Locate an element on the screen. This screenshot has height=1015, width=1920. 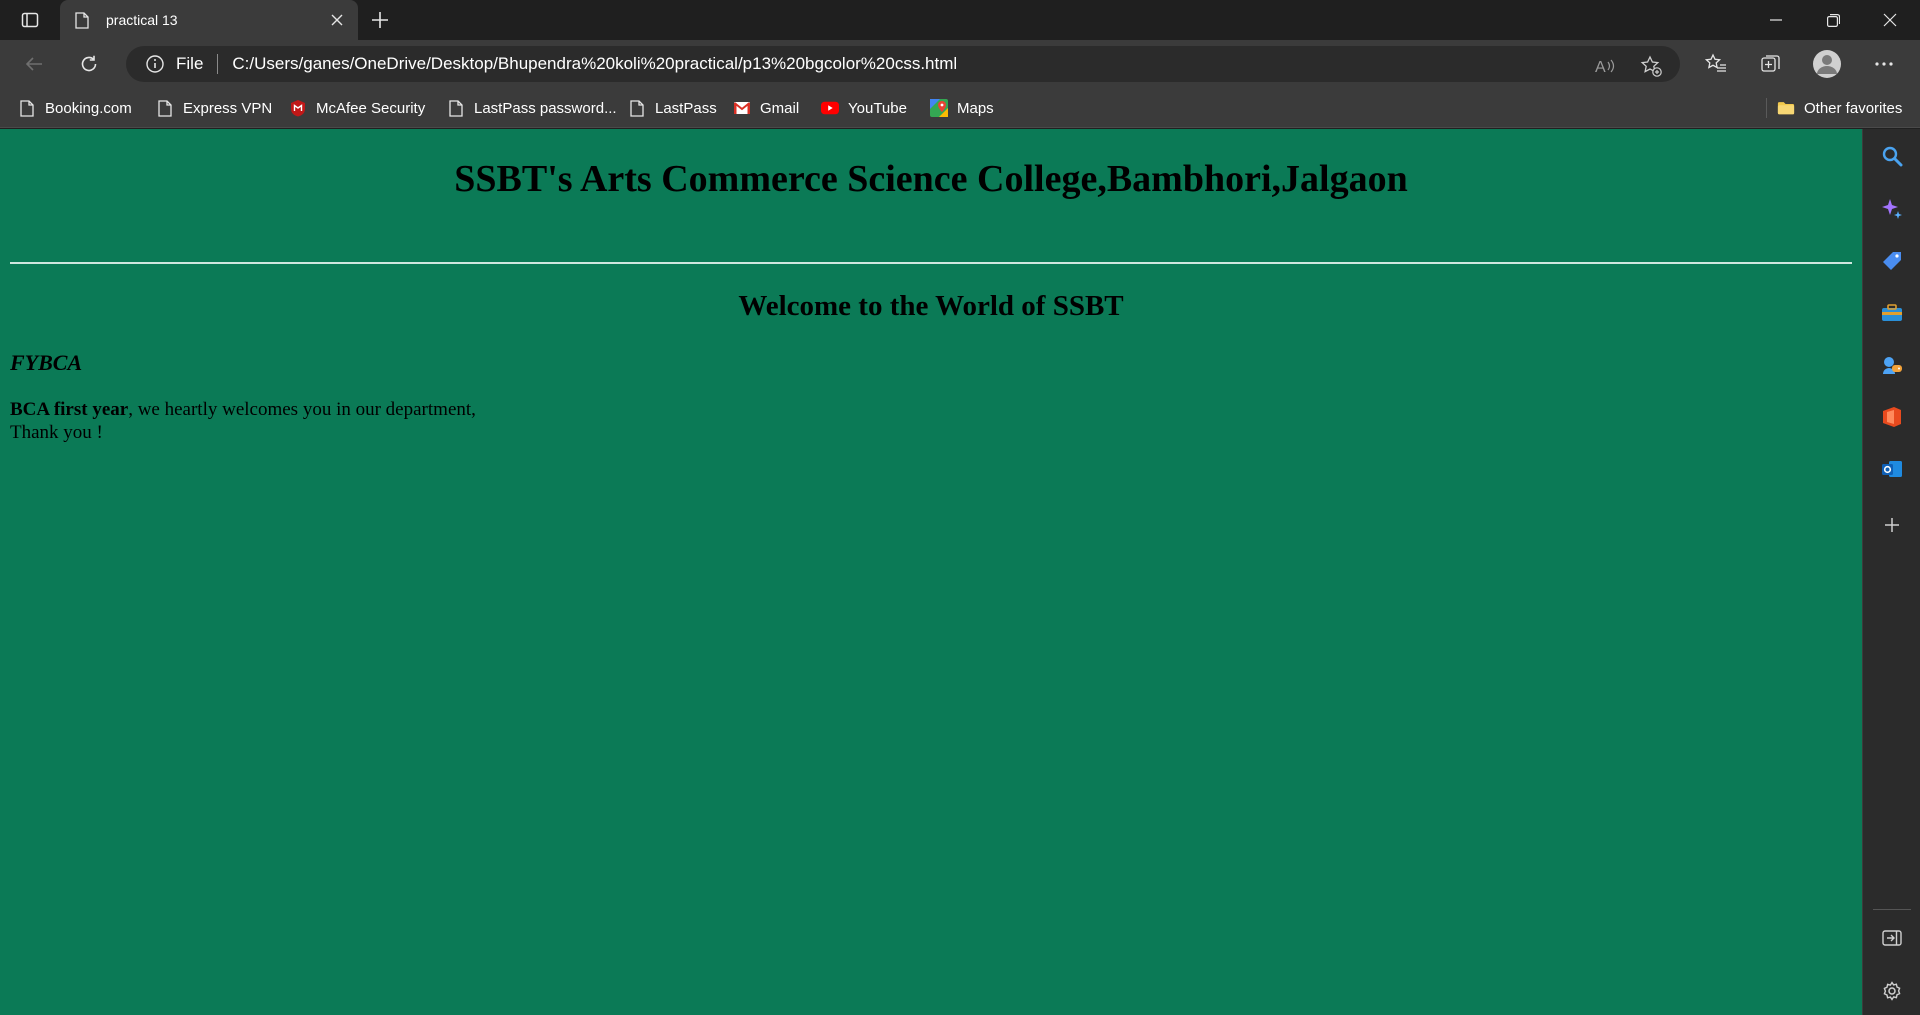
section-heading: FYBCA is located at coordinates (46, 362).